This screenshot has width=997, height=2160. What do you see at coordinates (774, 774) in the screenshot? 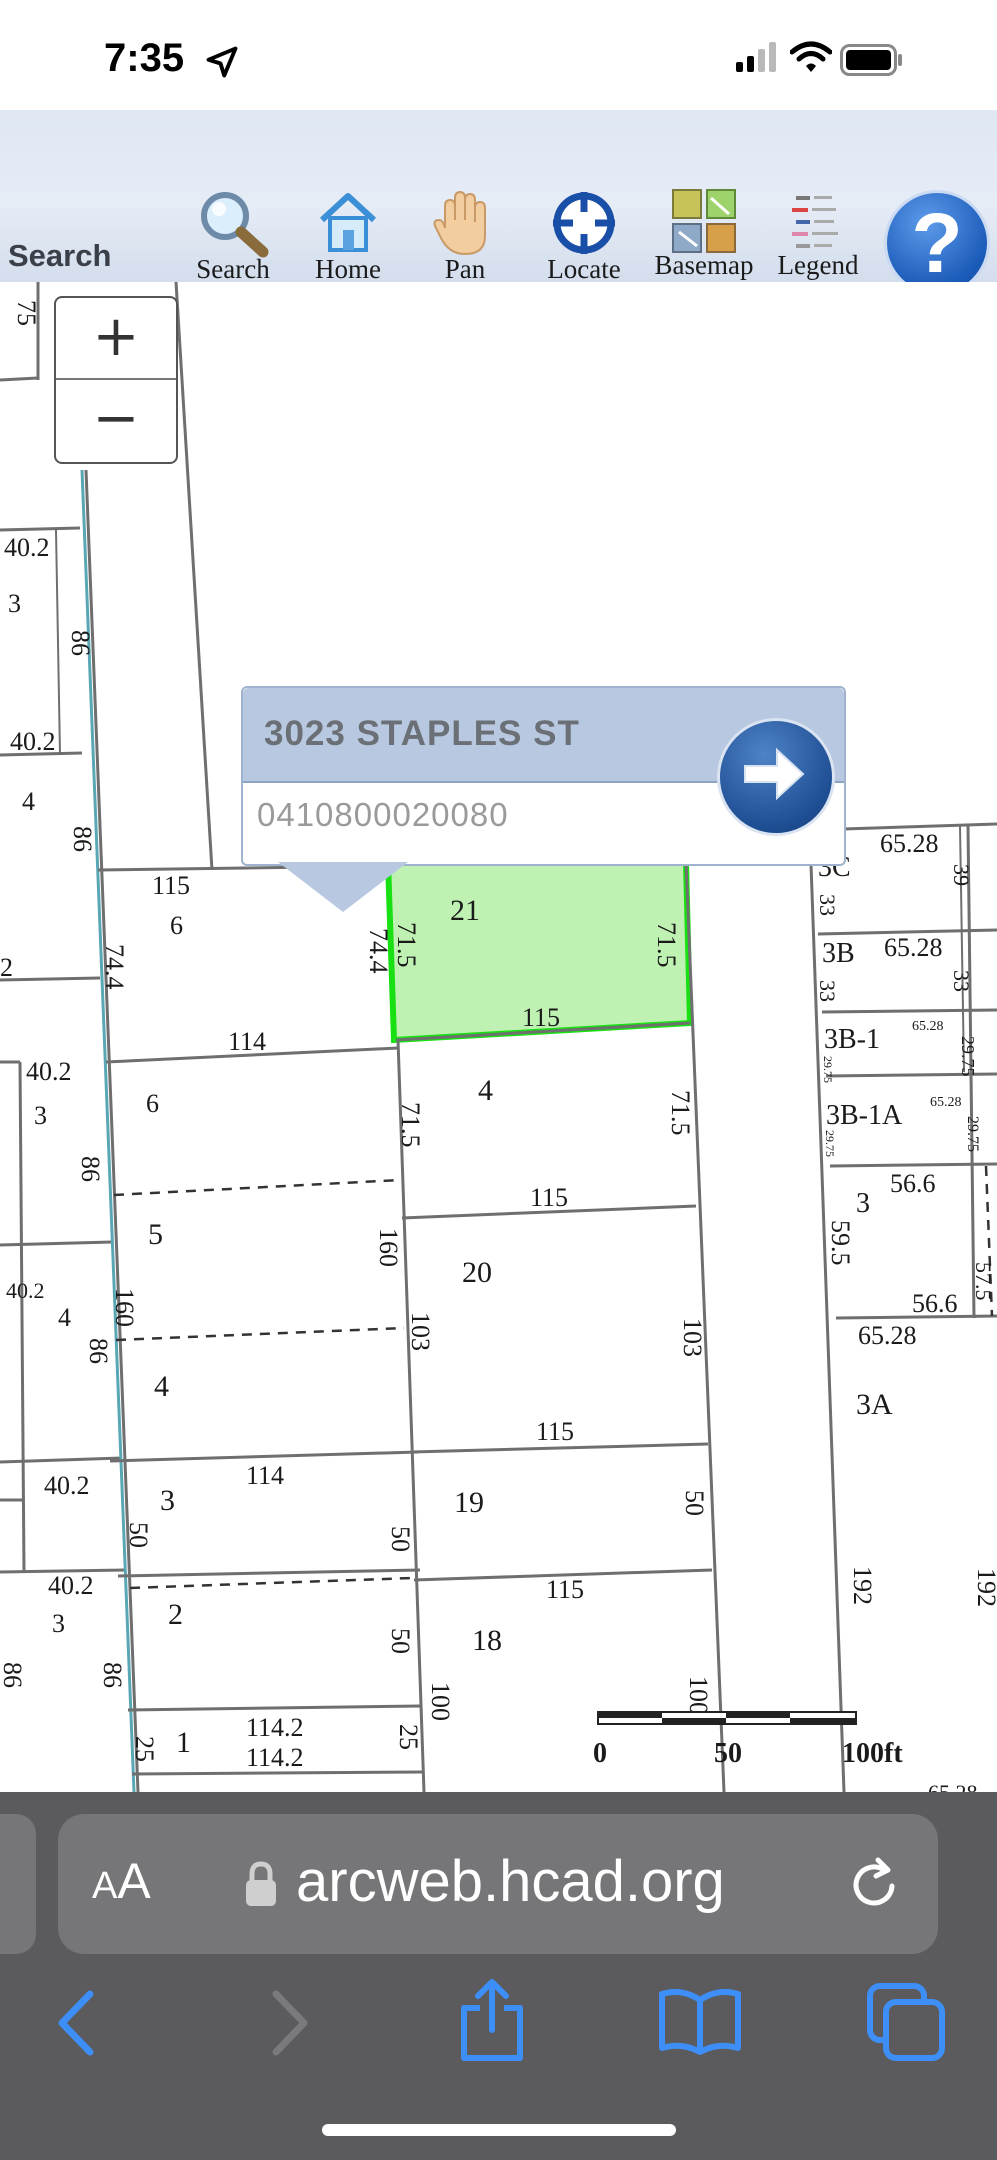
I see `arrow-right-icon` at bounding box center [774, 774].